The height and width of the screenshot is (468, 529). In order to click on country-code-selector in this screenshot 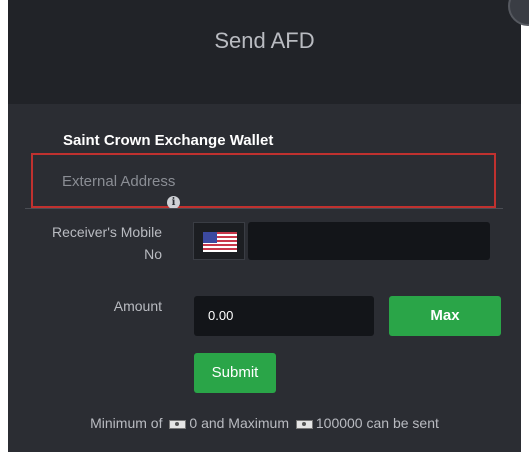, I will do `click(219, 241)`.